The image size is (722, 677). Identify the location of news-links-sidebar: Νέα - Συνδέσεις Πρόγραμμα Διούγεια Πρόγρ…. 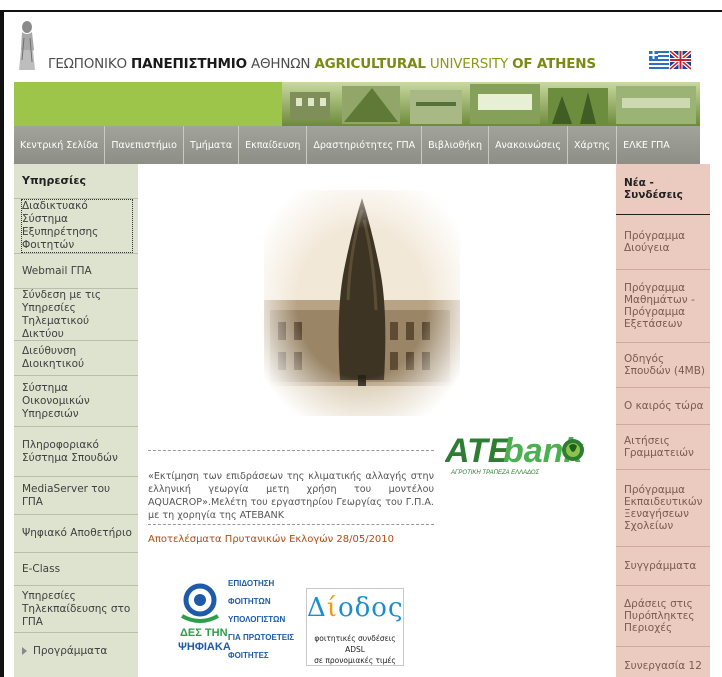
(663, 420).